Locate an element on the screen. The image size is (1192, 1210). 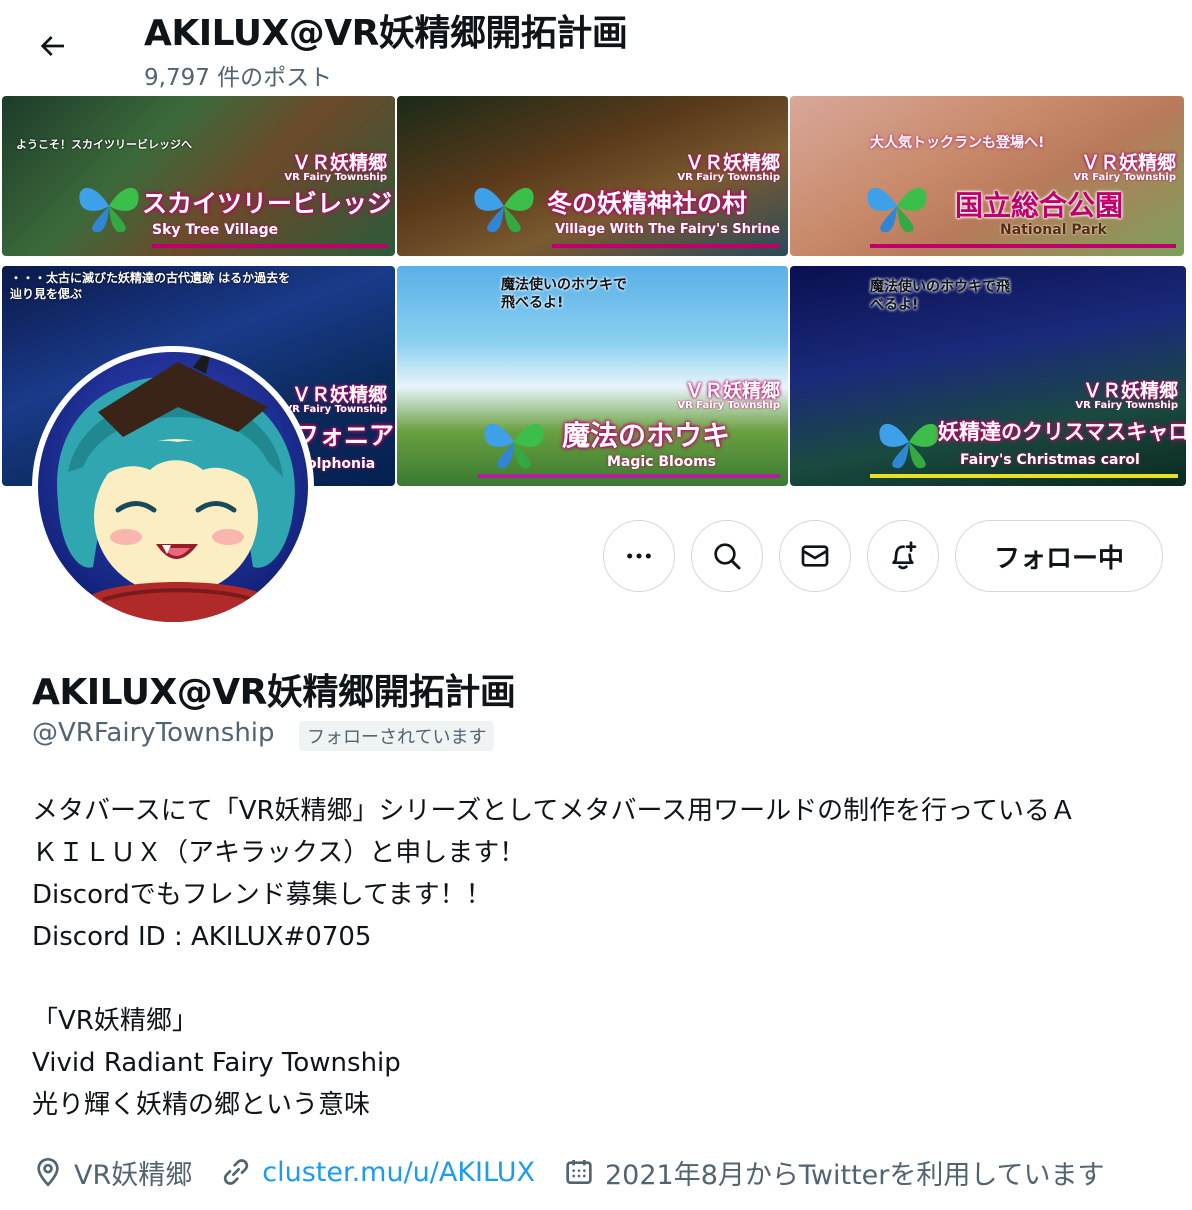
bell-plus-icon is located at coordinates (904, 555).